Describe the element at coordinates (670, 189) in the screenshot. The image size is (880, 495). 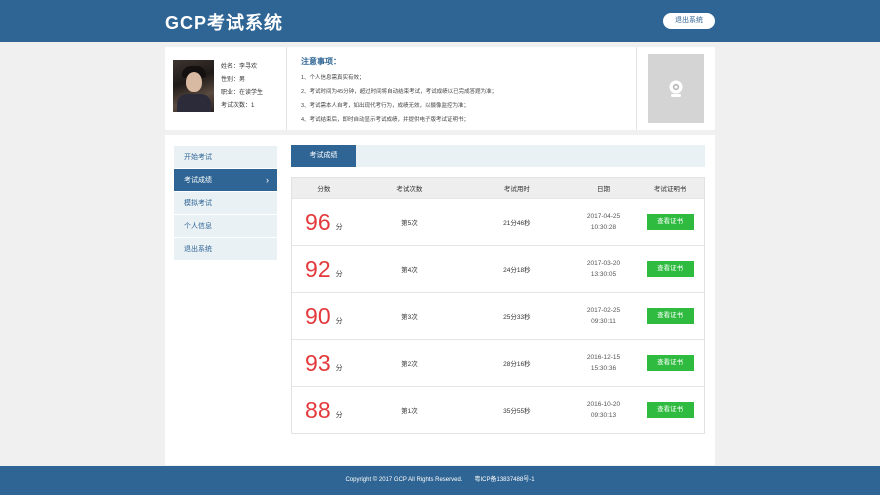
I see `column-header-certificate: 考试证明书` at that location.